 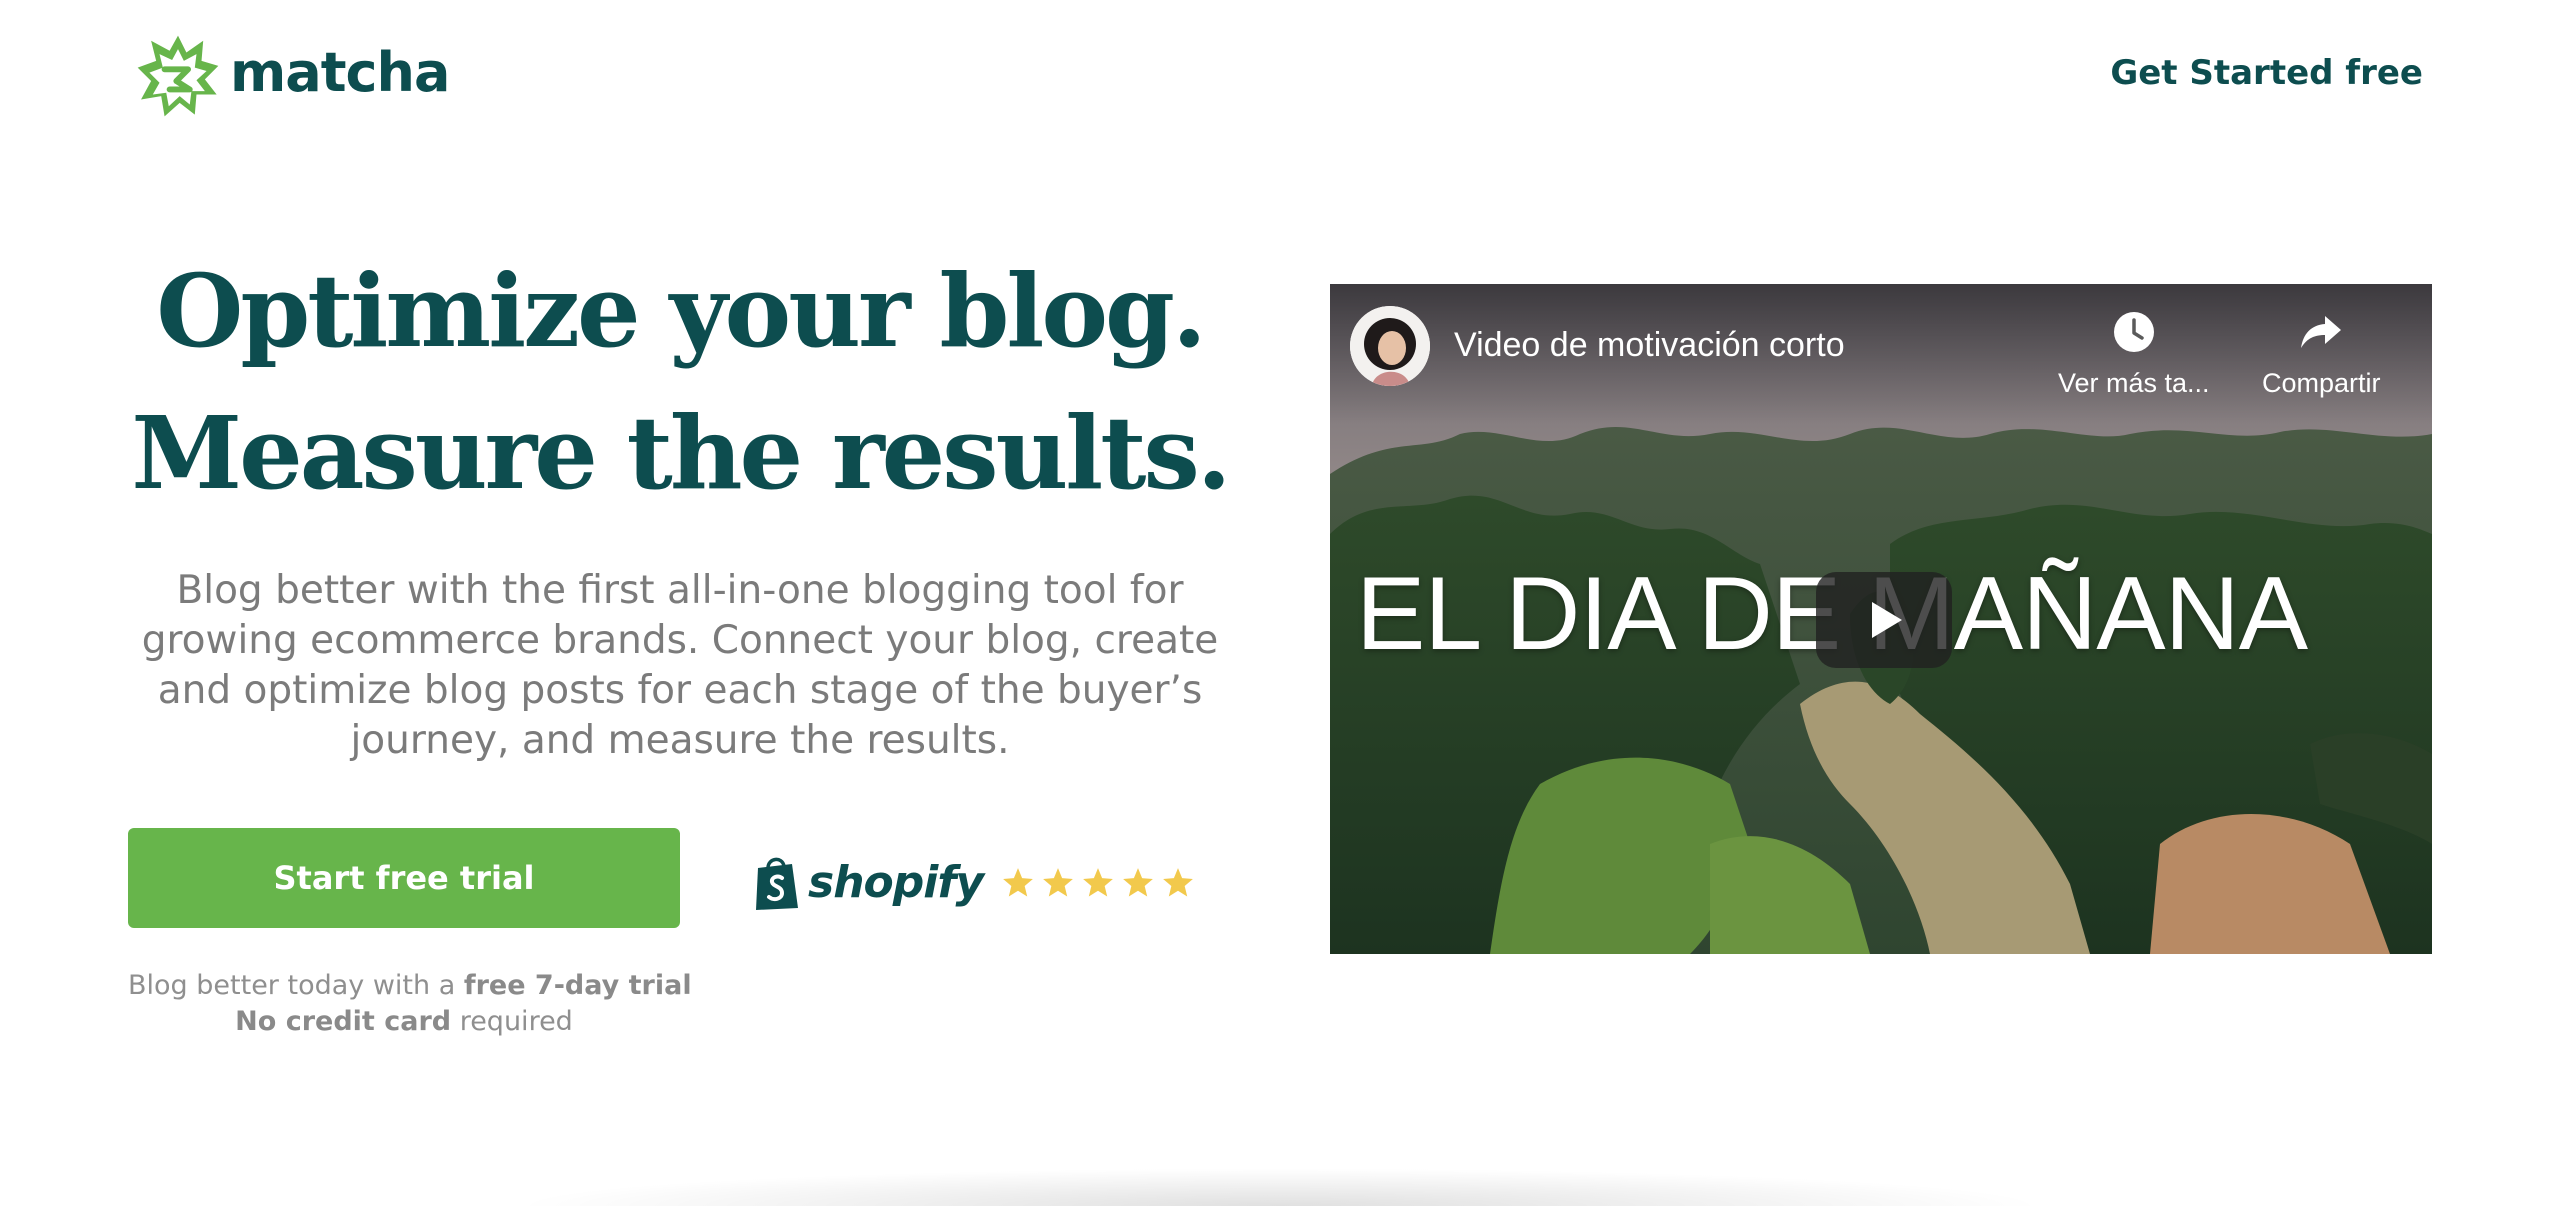 What do you see at coordinates (2321, 383) in the screenshot?
I see `share-label: Compartir` at bounding box center [2321, 383].